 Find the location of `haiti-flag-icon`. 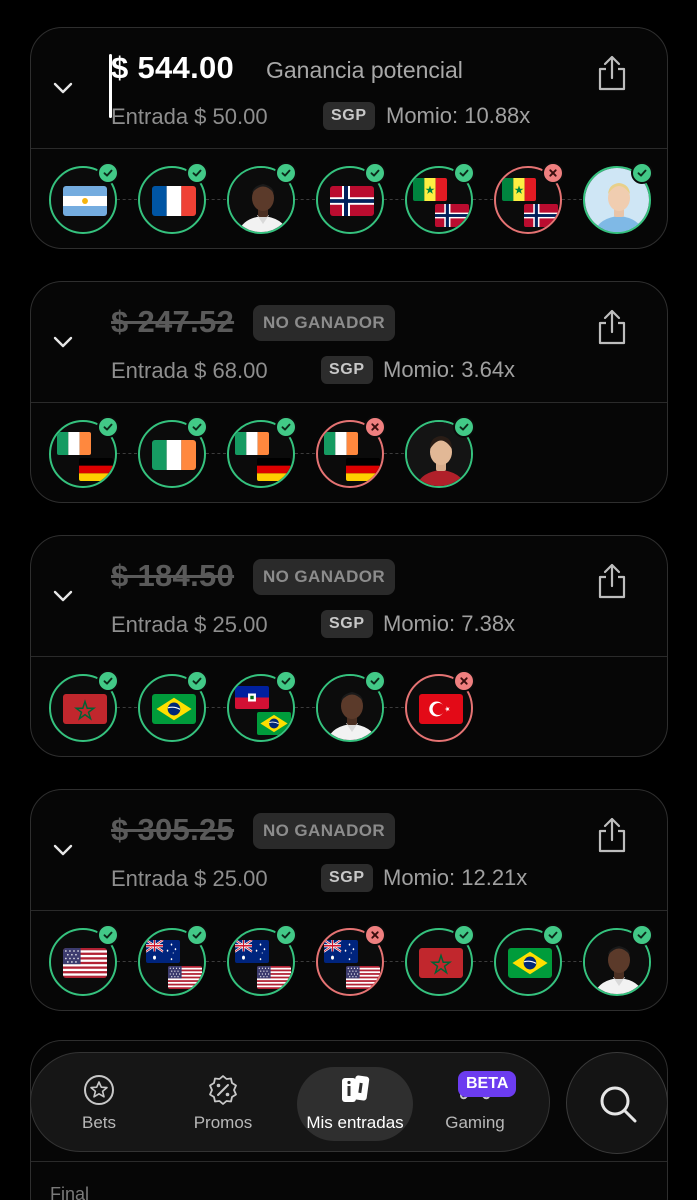

haiti-flag-icon is located at coordinates (252, 697).